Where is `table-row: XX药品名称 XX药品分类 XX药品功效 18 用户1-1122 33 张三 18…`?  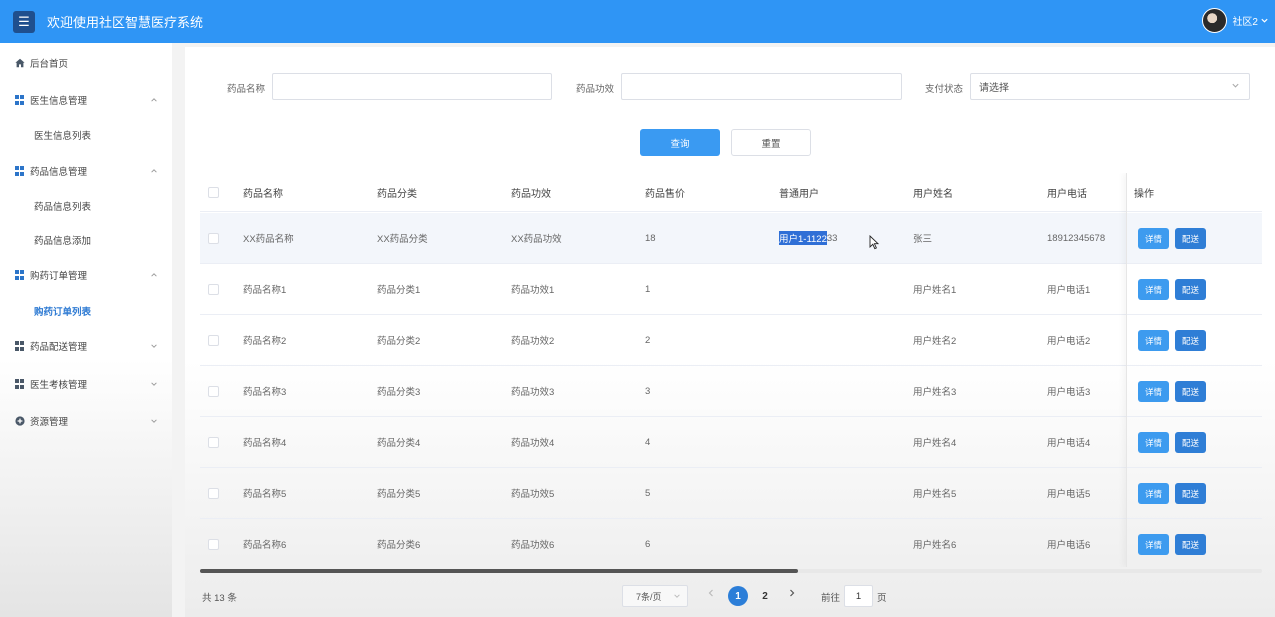
table-row: XX药品名称 XX药品分类 XX药品功效 18 用户1-1122 33 张三 18… is located at coordinates (731, 238).